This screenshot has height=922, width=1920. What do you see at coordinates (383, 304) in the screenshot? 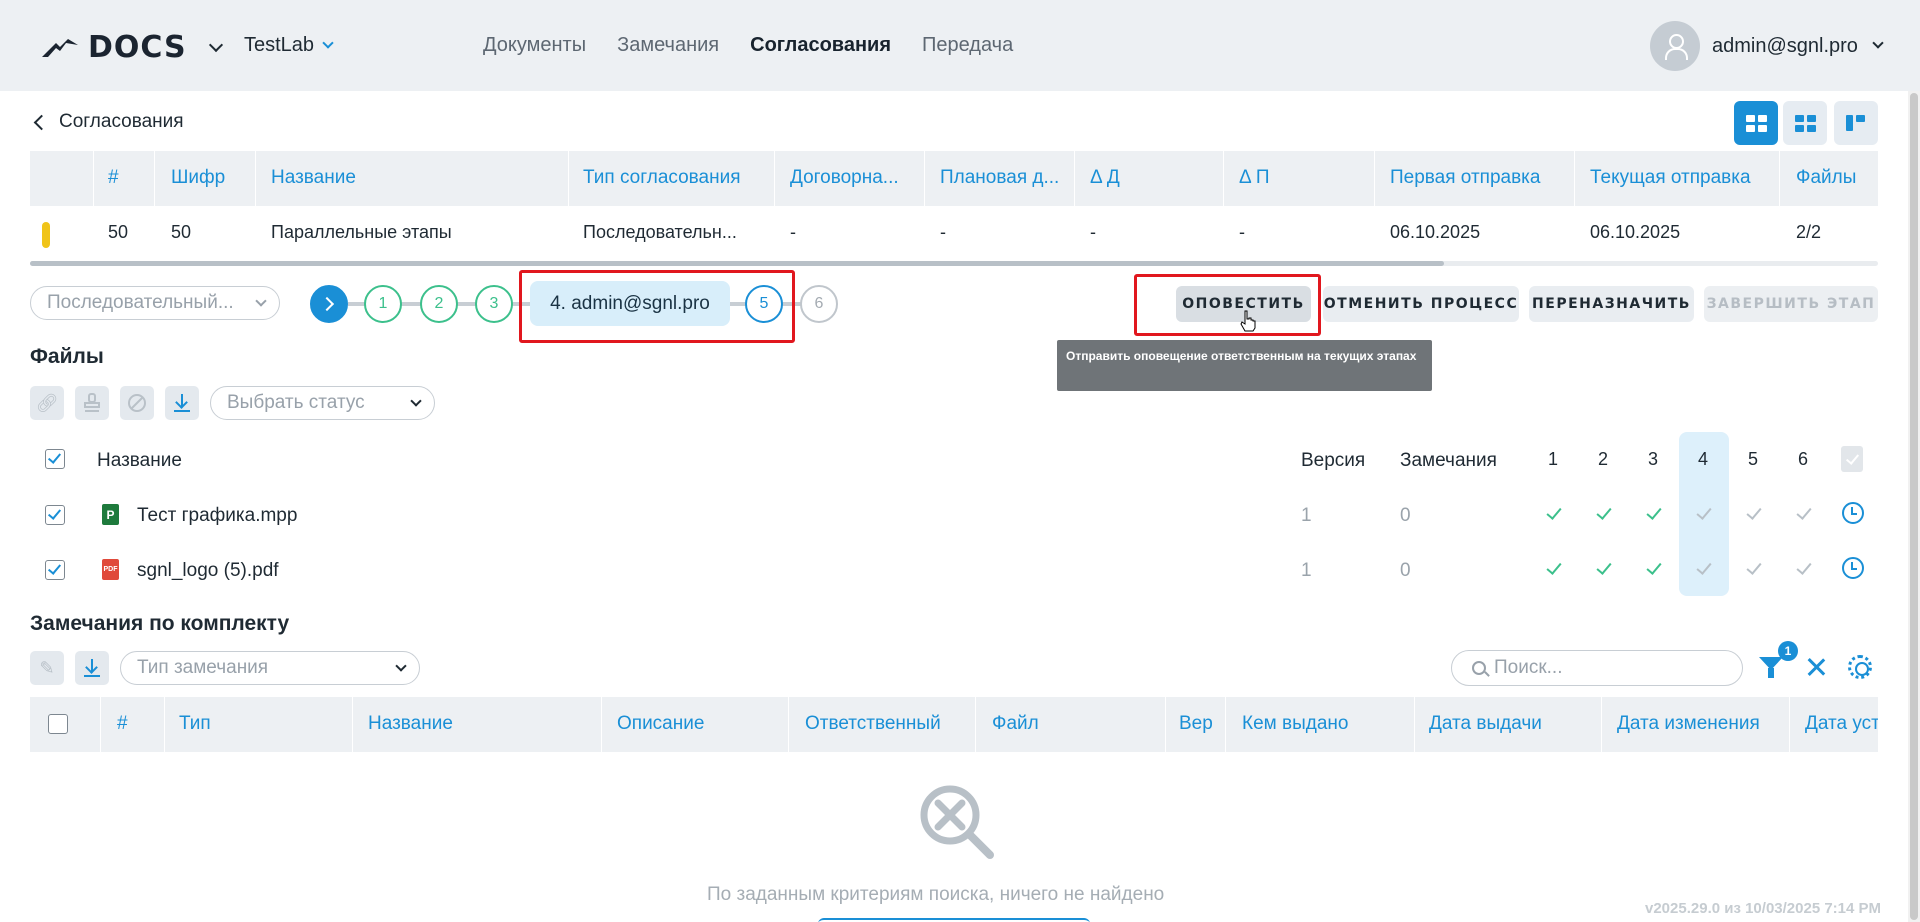
I see `step-1: 1` at bounding box center [383, 304].